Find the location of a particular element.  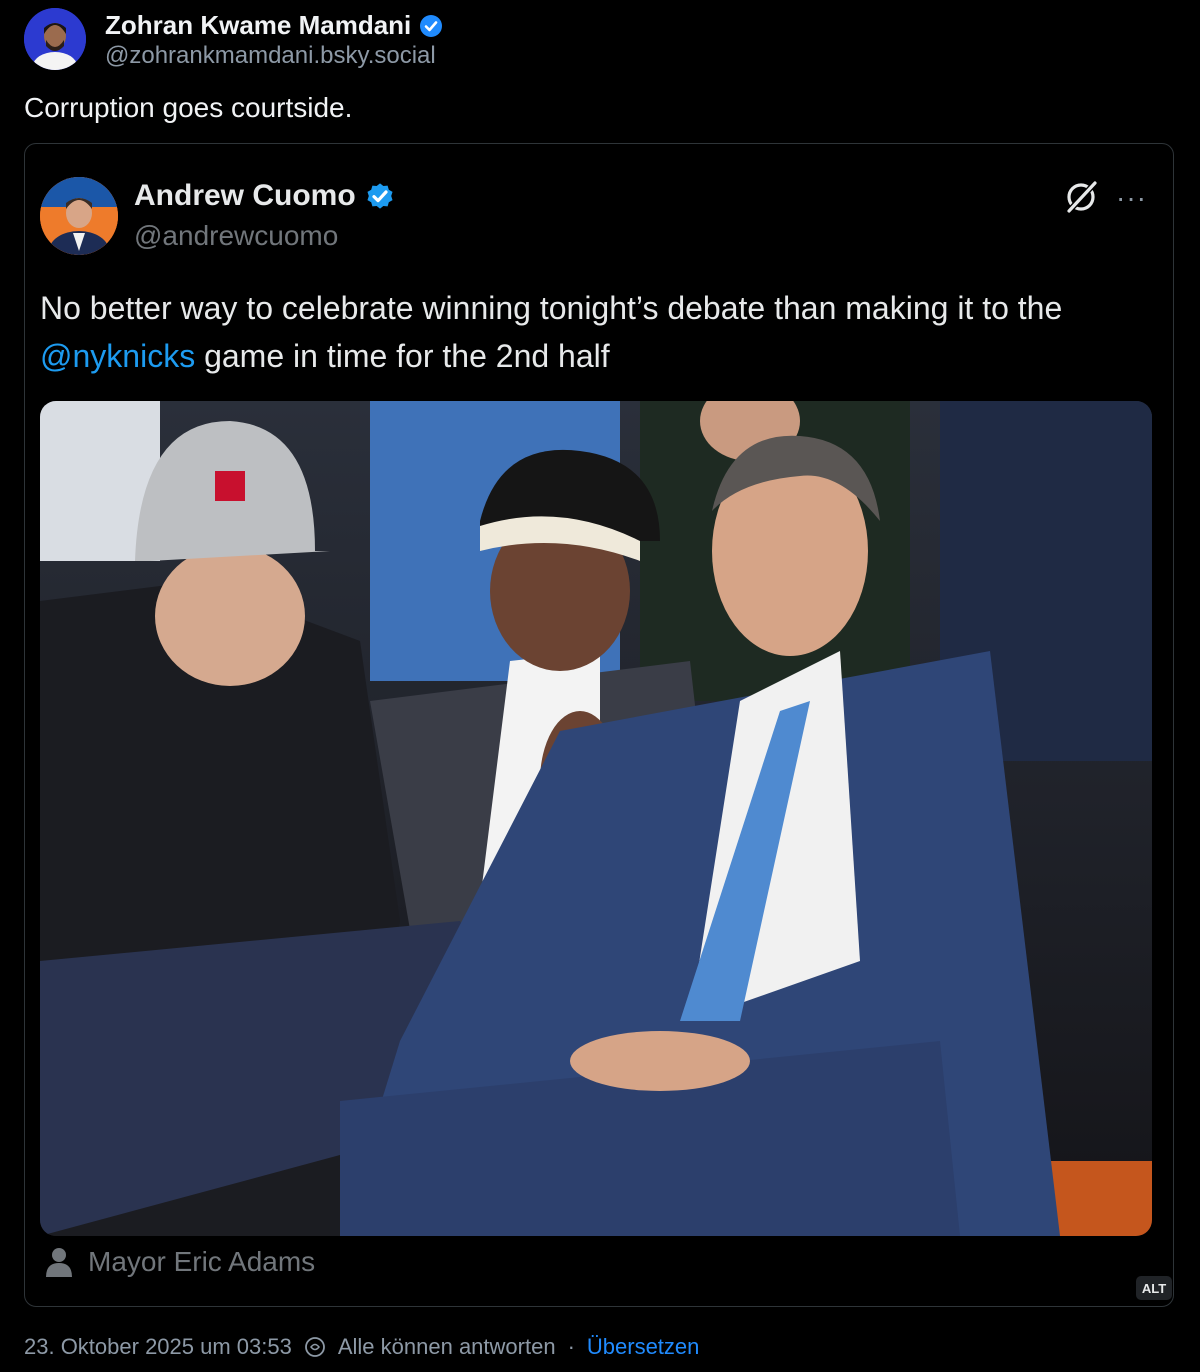

photo-tag-label: Mayor Eric Adams is located at coordinates (202, 1261).